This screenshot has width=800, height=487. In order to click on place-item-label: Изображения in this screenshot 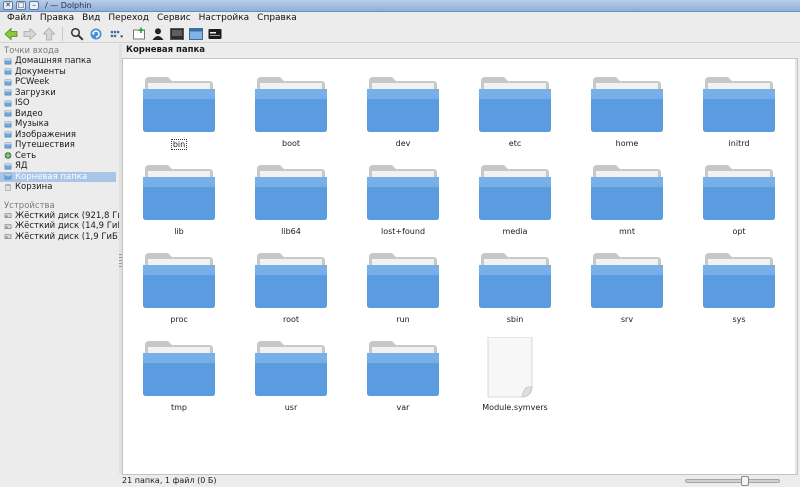, I will do `click(46, 134)`.